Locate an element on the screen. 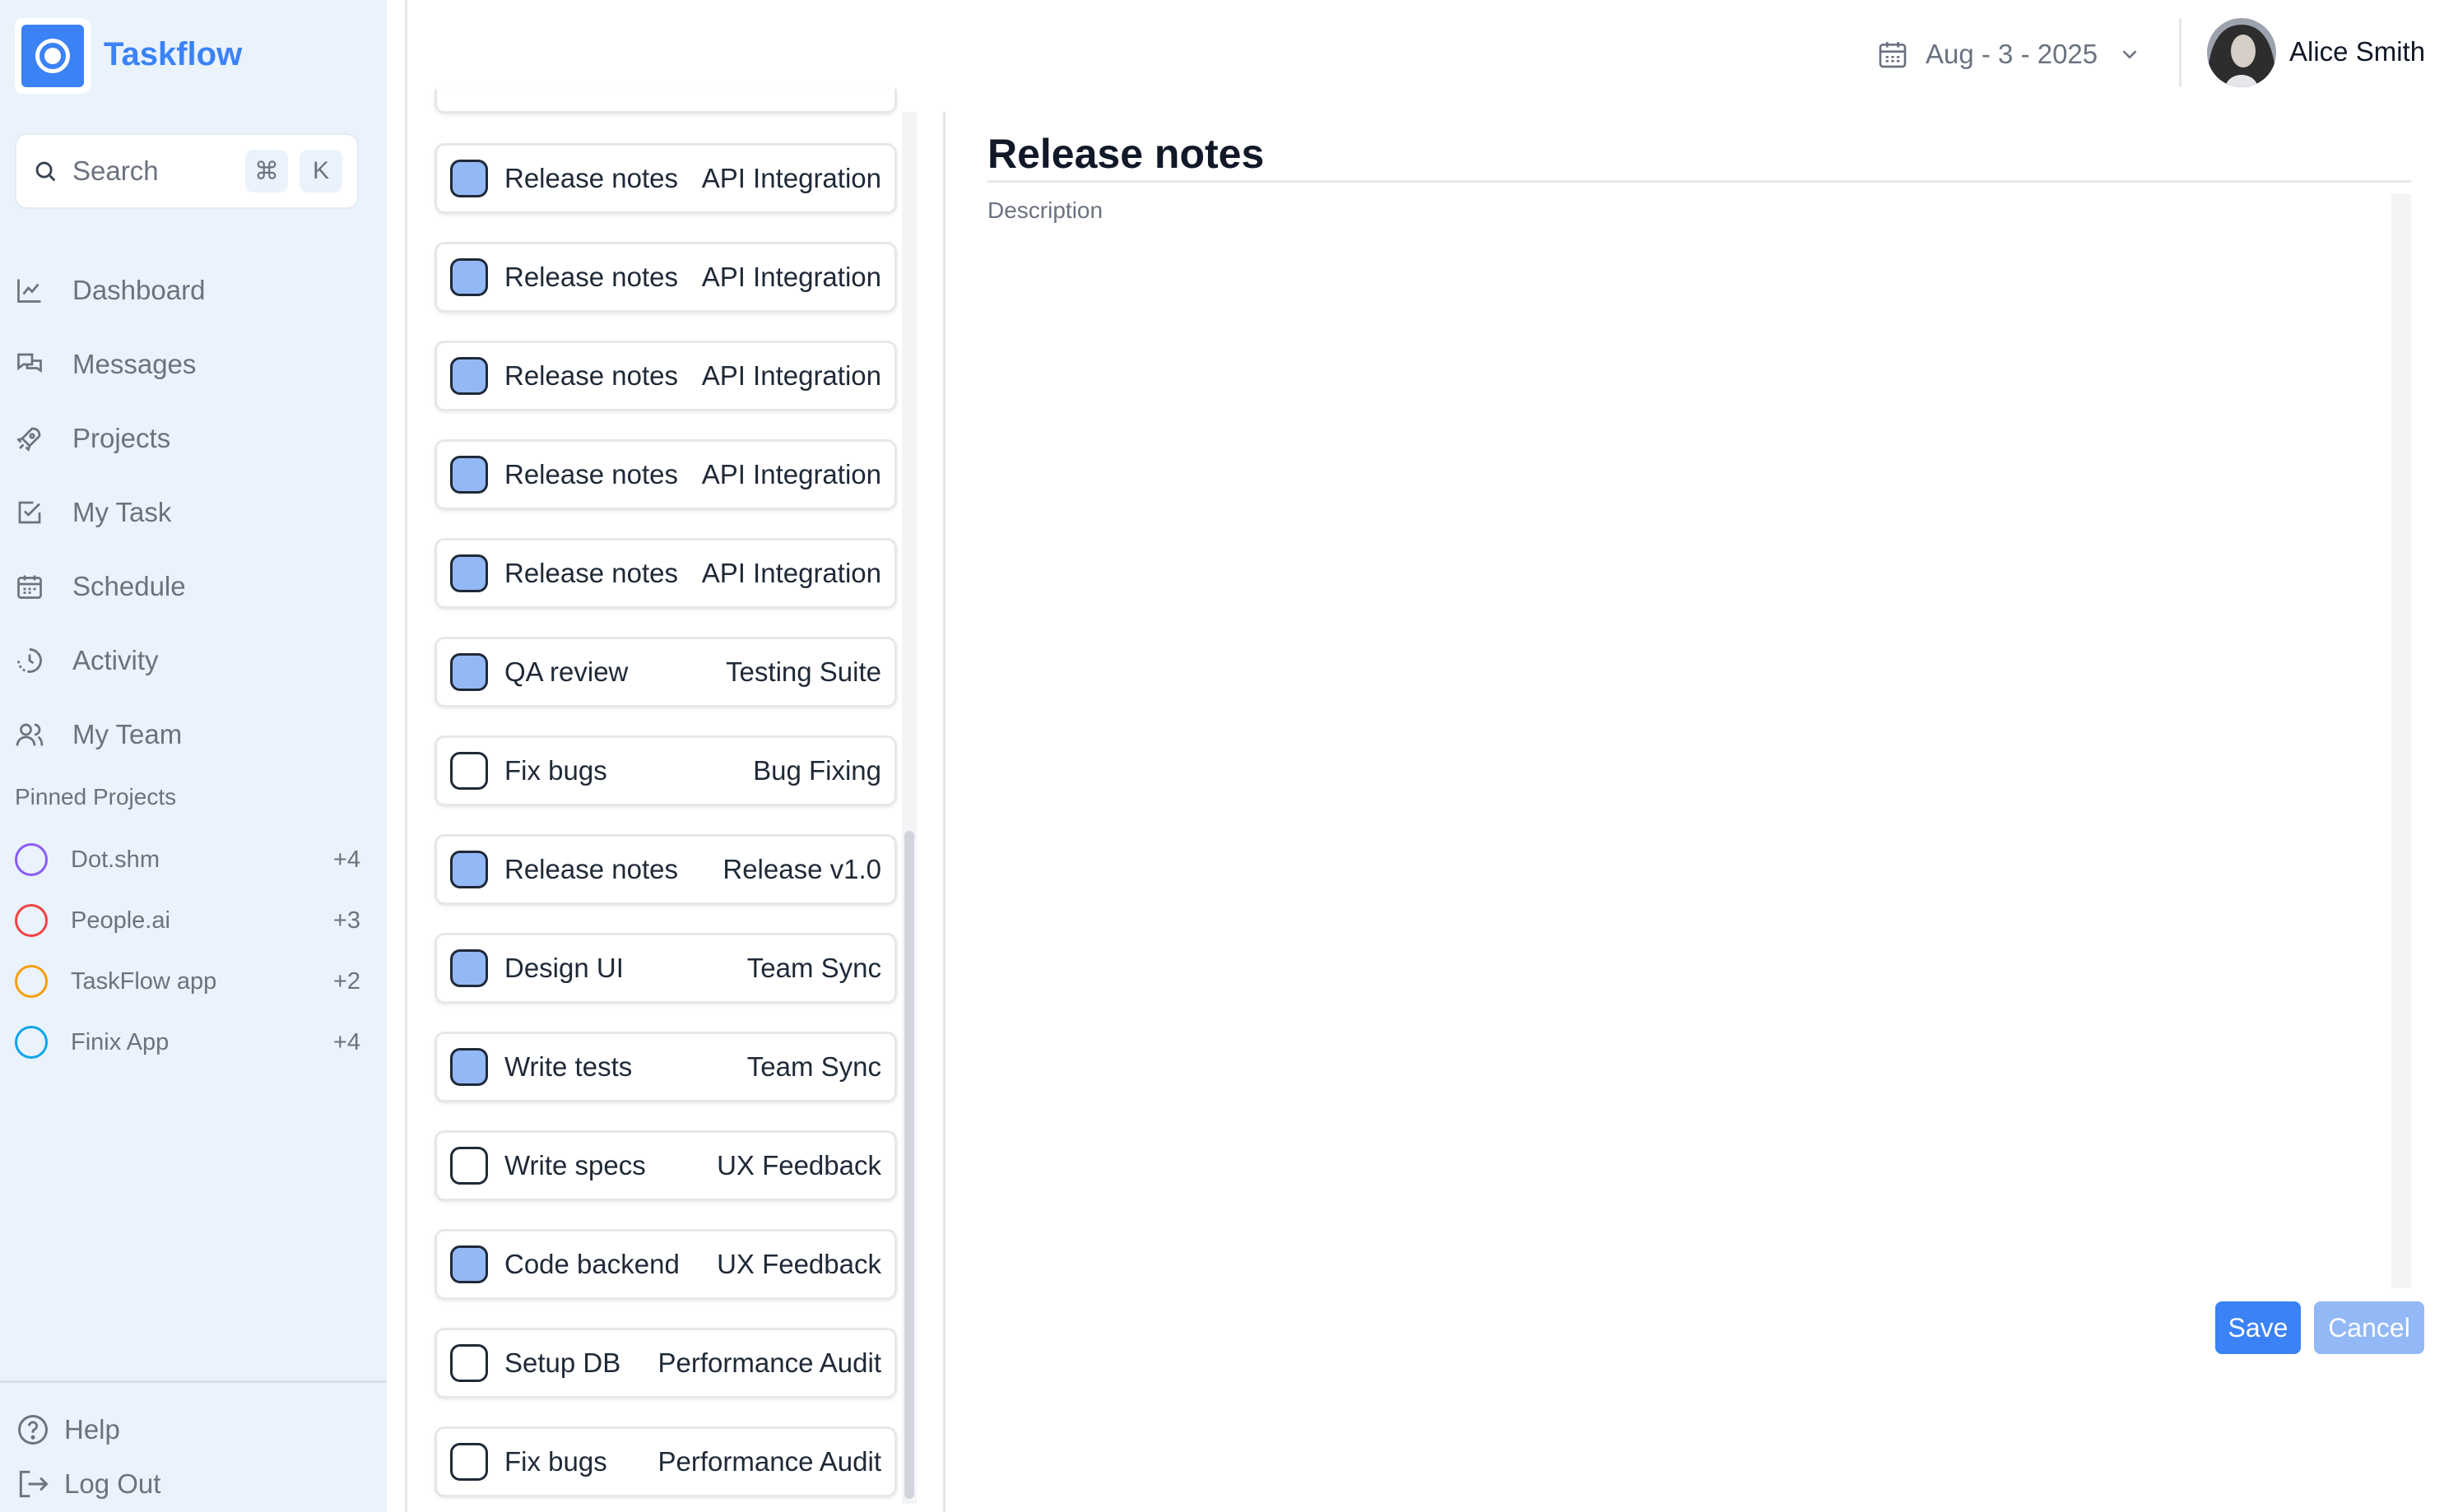 Image resolution: width=2444 pixels, height=1512 pixels. task-card: Fix bugs Performance Audit is located at coordinates (665, 1461).